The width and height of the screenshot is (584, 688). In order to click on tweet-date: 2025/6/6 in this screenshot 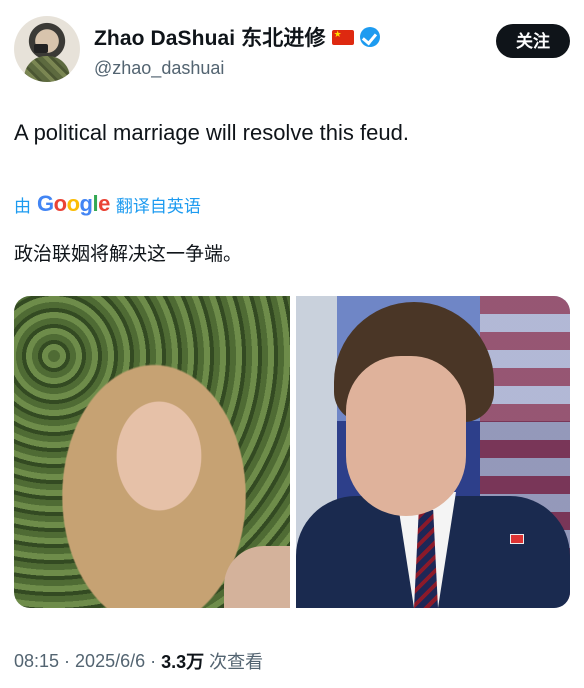, I will do `click(110, 661)`.